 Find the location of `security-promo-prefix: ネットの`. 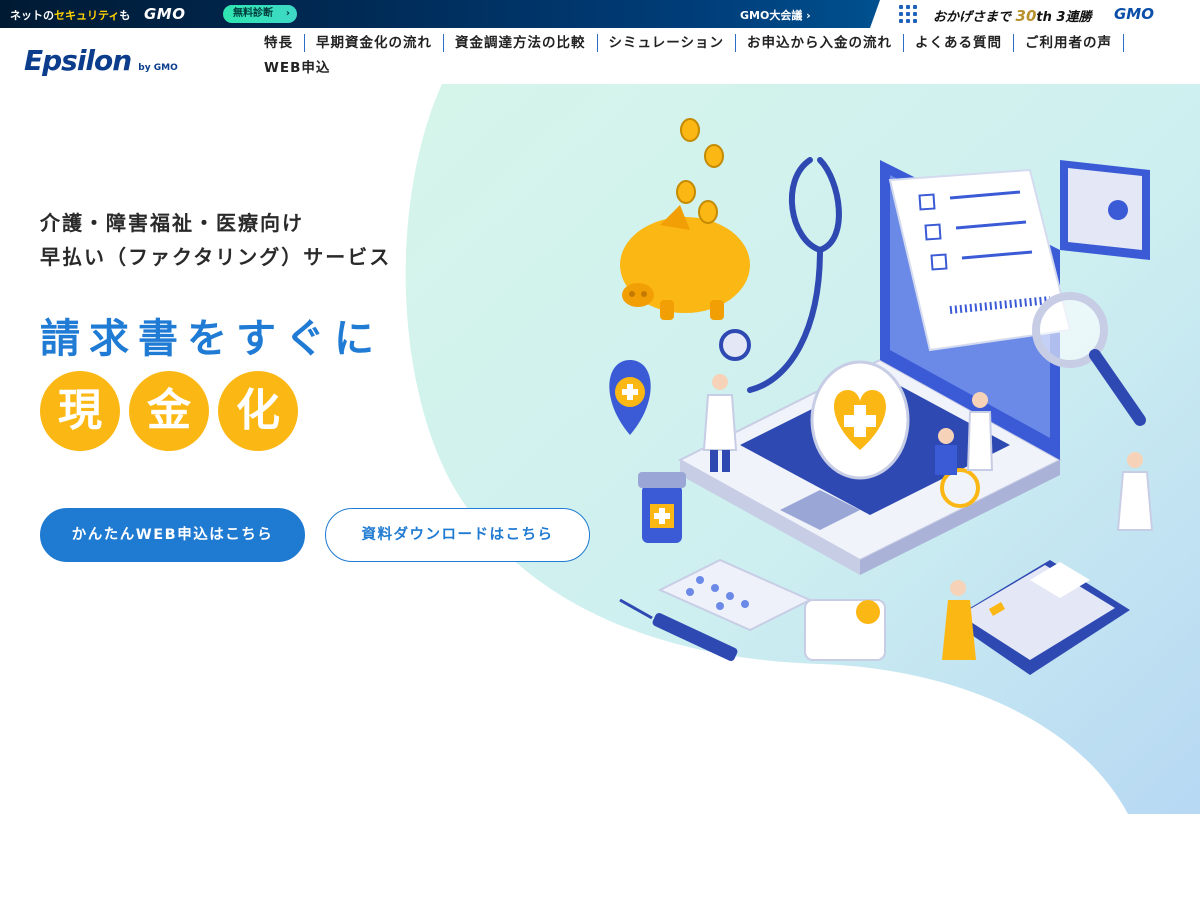

security-promo-prefix: ネットの is located at coordinates (32, 15).